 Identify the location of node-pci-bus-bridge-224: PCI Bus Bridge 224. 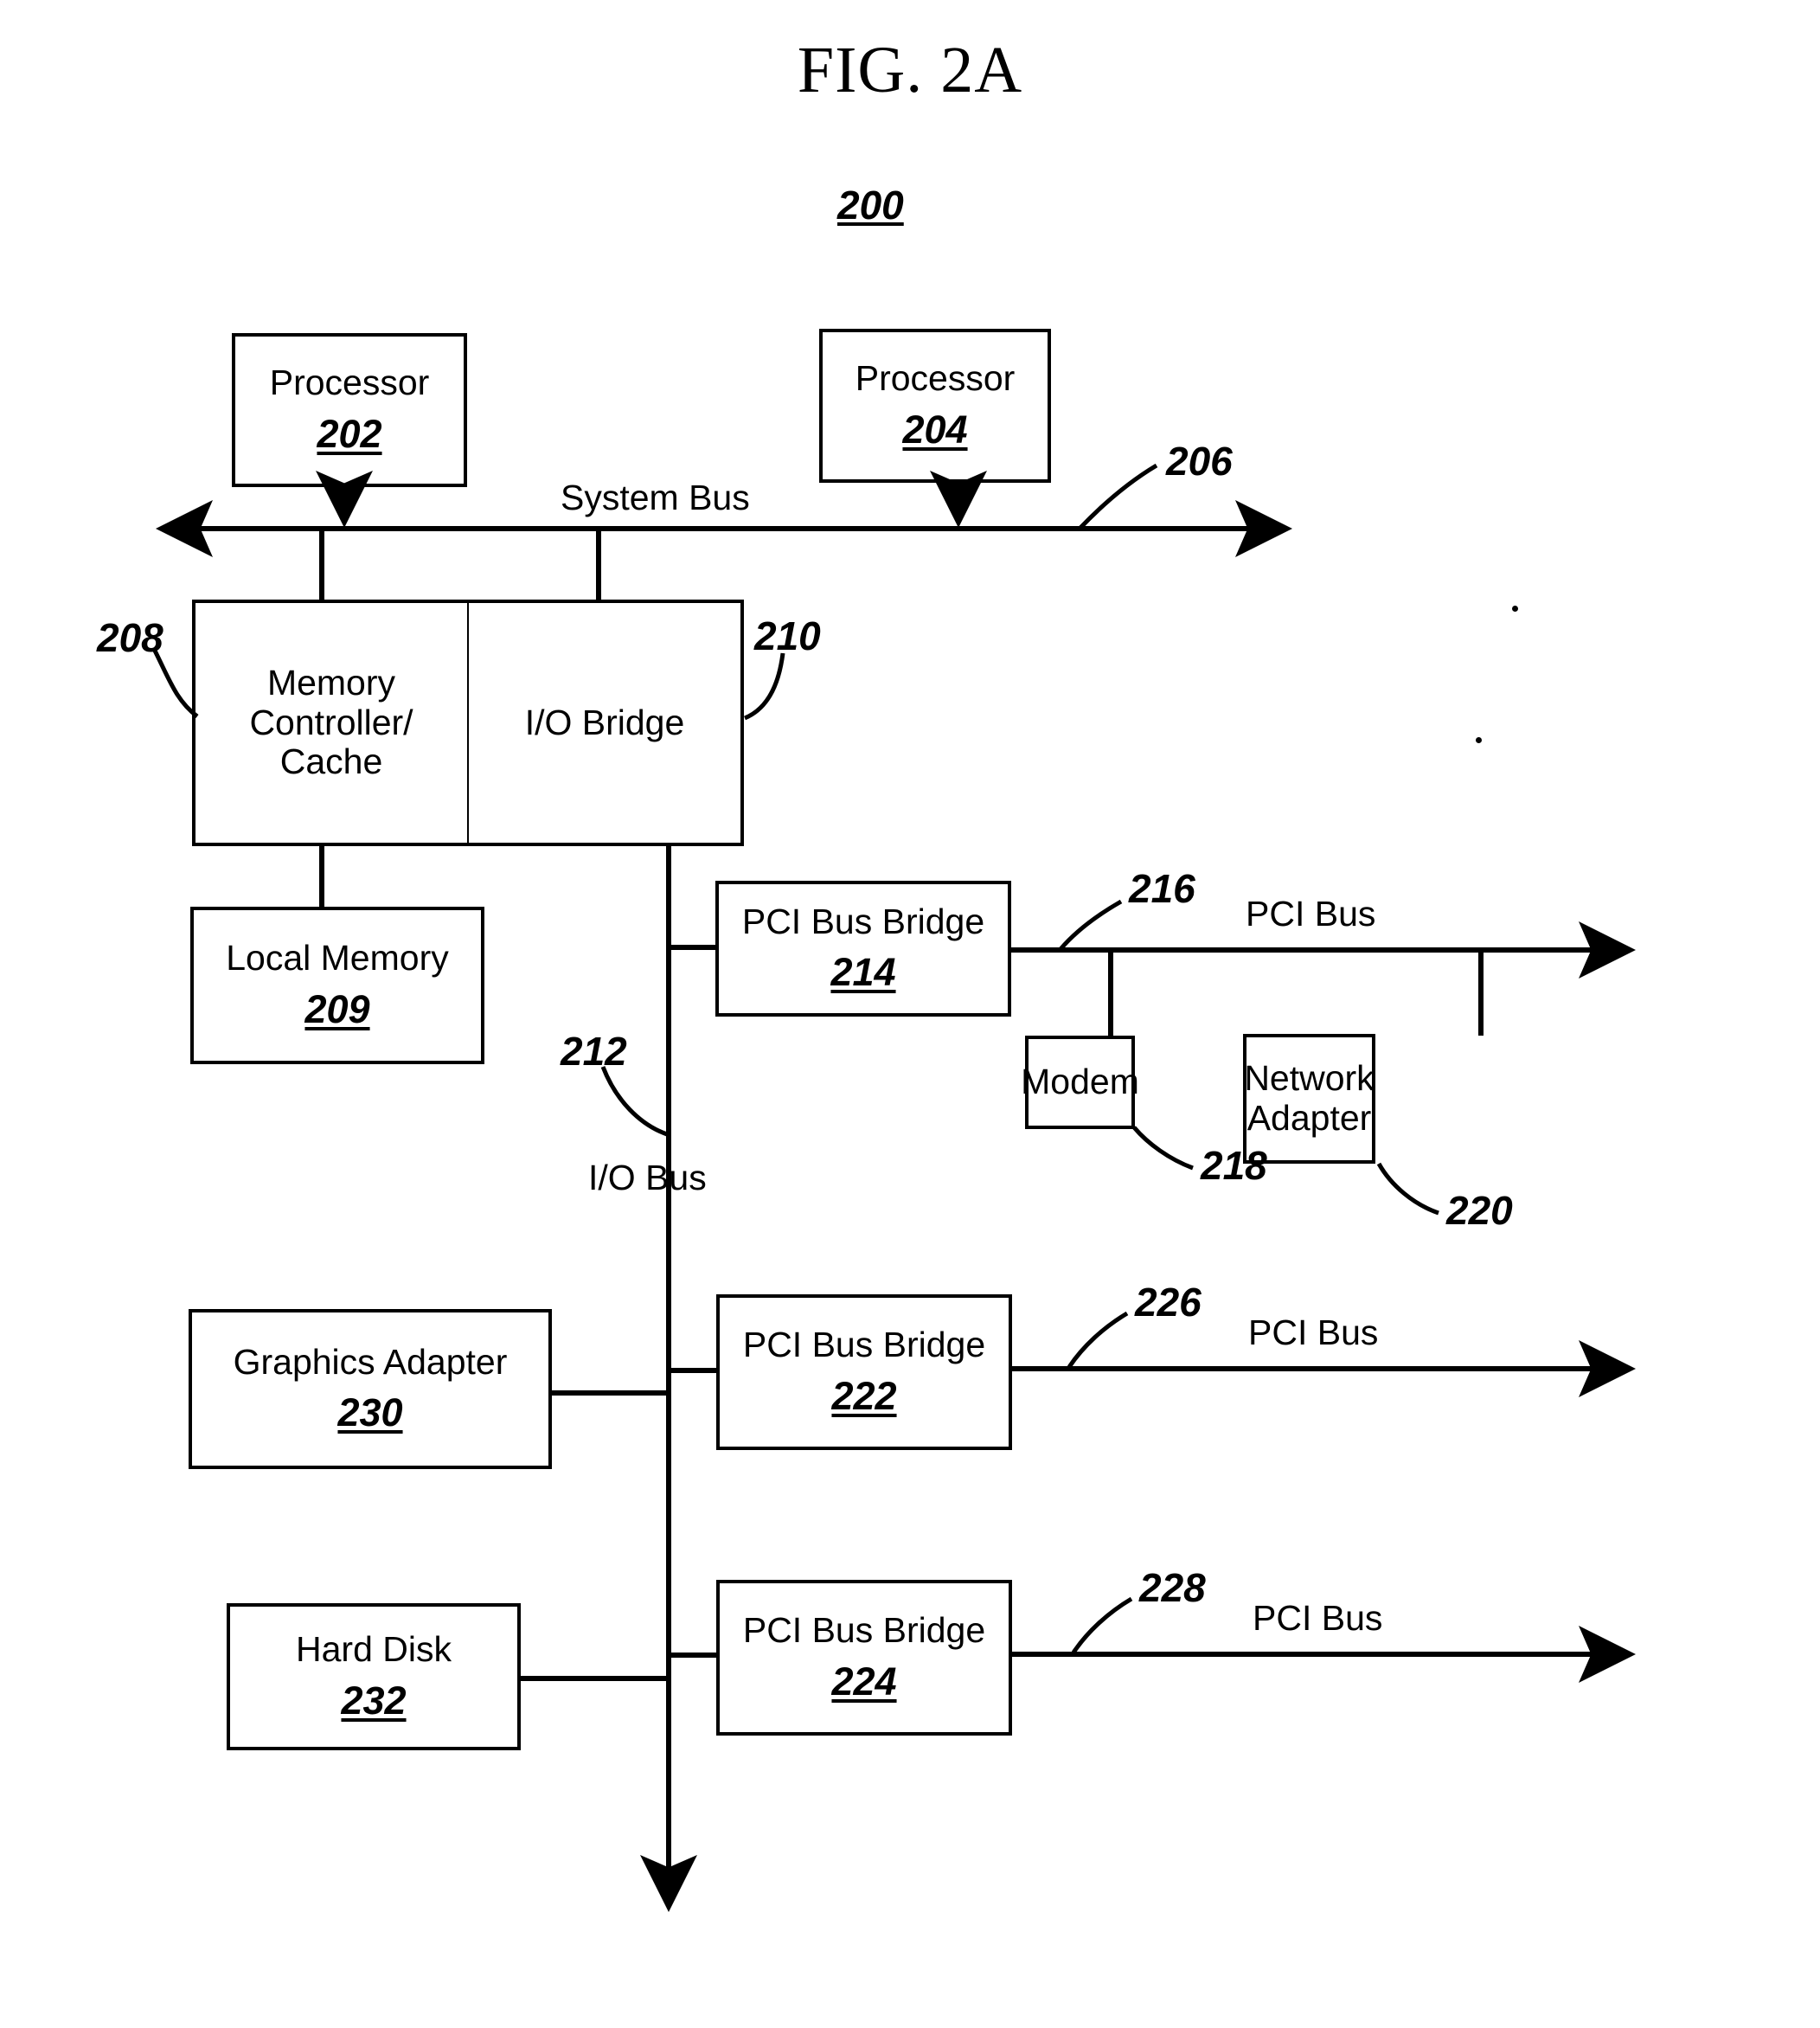
(864, 1658).